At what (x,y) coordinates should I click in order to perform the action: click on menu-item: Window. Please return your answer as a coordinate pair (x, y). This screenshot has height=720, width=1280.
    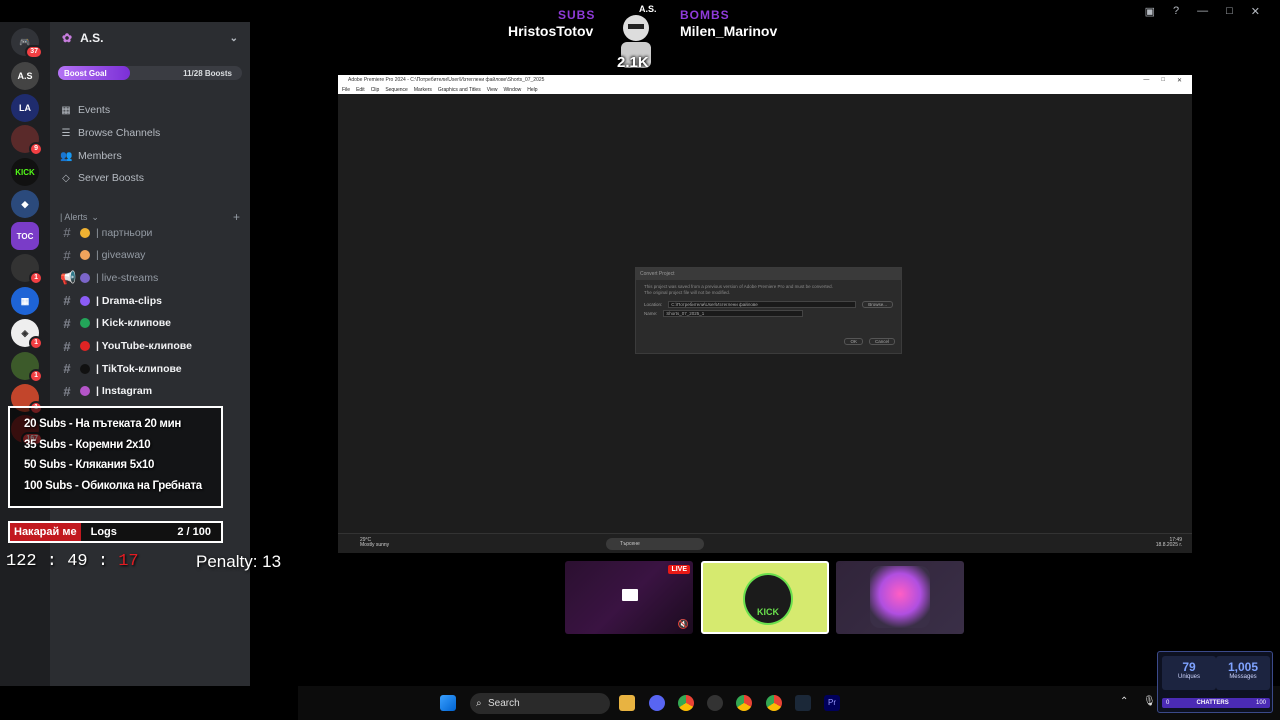
    Looking at the image, I should click on (512, 90).